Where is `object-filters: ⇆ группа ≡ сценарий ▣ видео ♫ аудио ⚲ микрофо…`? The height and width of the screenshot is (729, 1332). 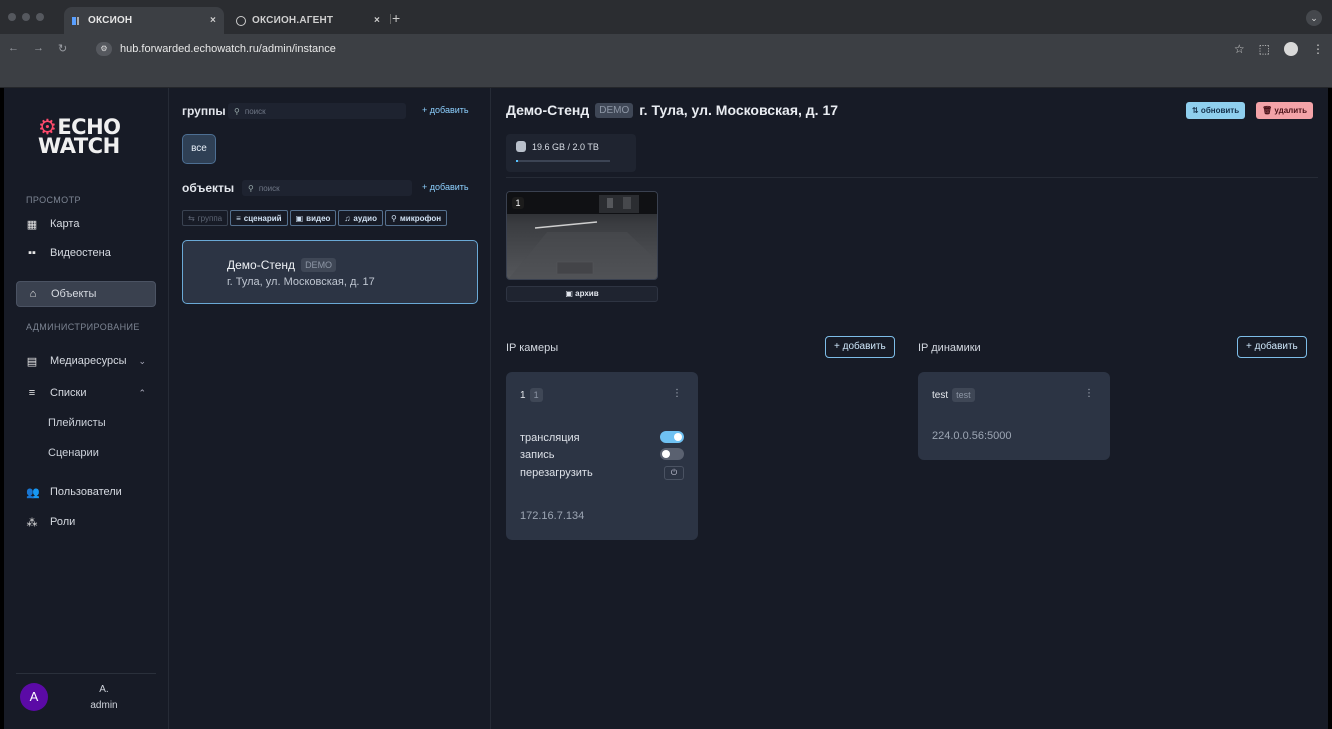
object-filters: ⇆ группа ≡ сценарий ▣ видео ♫ аудио ⚲ микрофо… is located at coordinates (315, 218).